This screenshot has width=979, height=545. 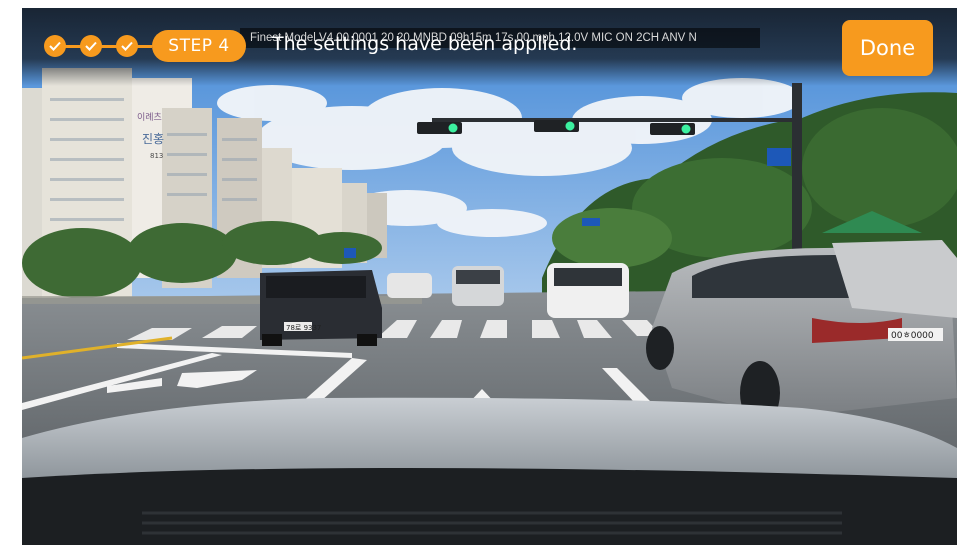 I want to click on building-sign-number: 813, so click(x=156, y=156).